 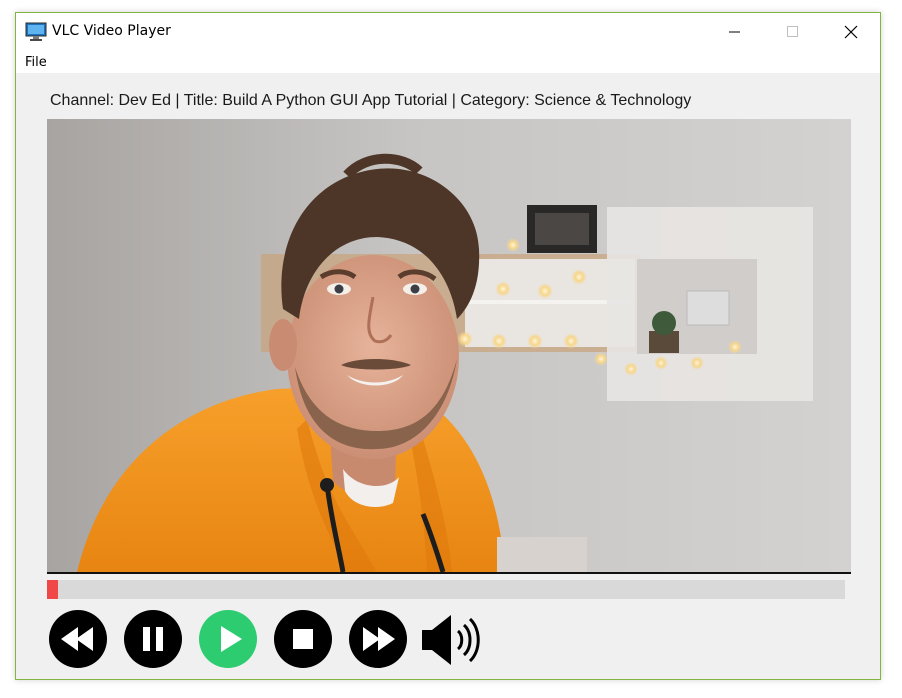 I want to click on play-icon, so click(x=228, y=639).